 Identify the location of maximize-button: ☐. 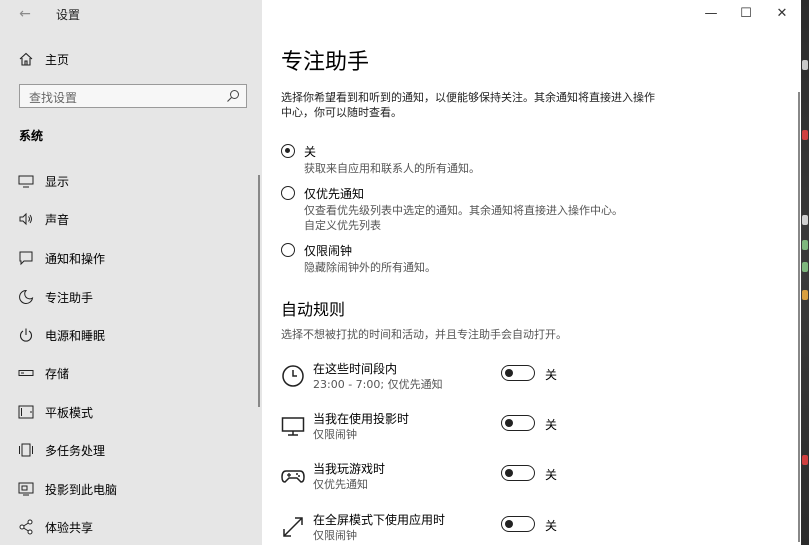
(746, 14).